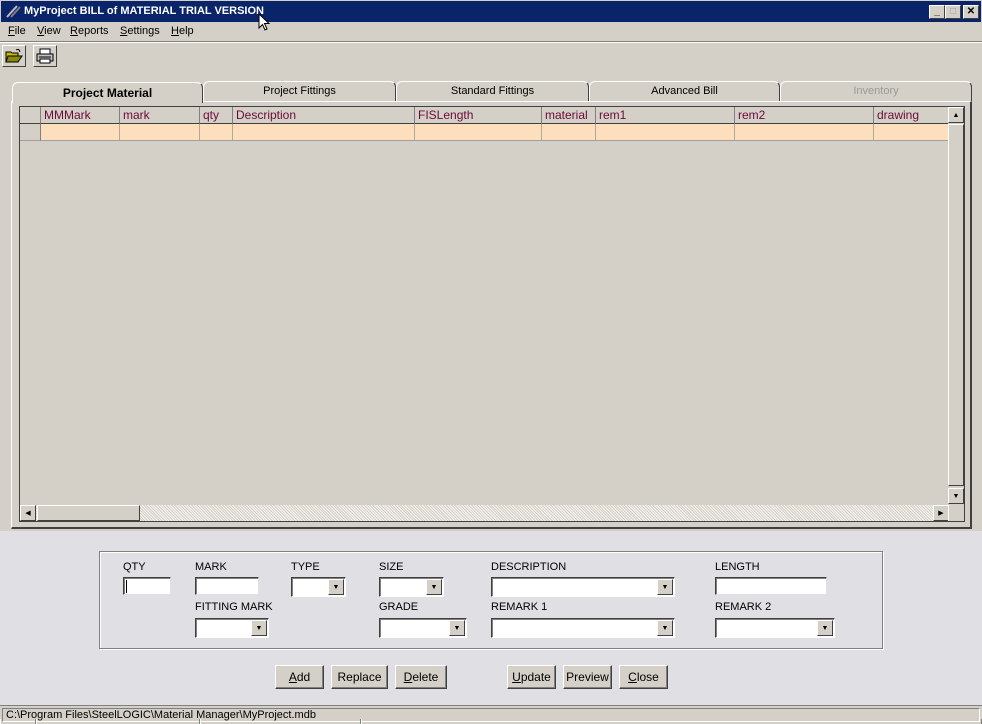 The width and height of the screenshot is (982, 724). I want to click on remark2-dropdown-button: ▼, so click(825, 628).